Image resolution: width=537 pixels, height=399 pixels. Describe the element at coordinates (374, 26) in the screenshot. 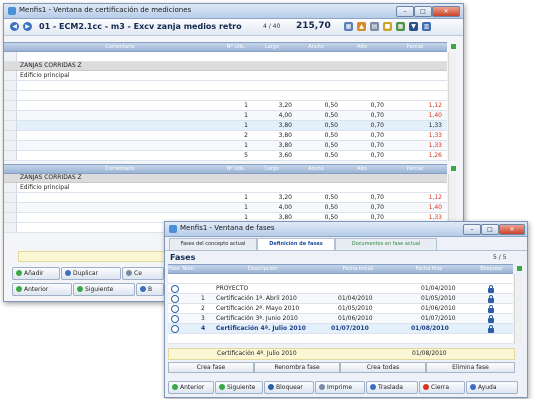

I see `print-icon: ▤` at that location.